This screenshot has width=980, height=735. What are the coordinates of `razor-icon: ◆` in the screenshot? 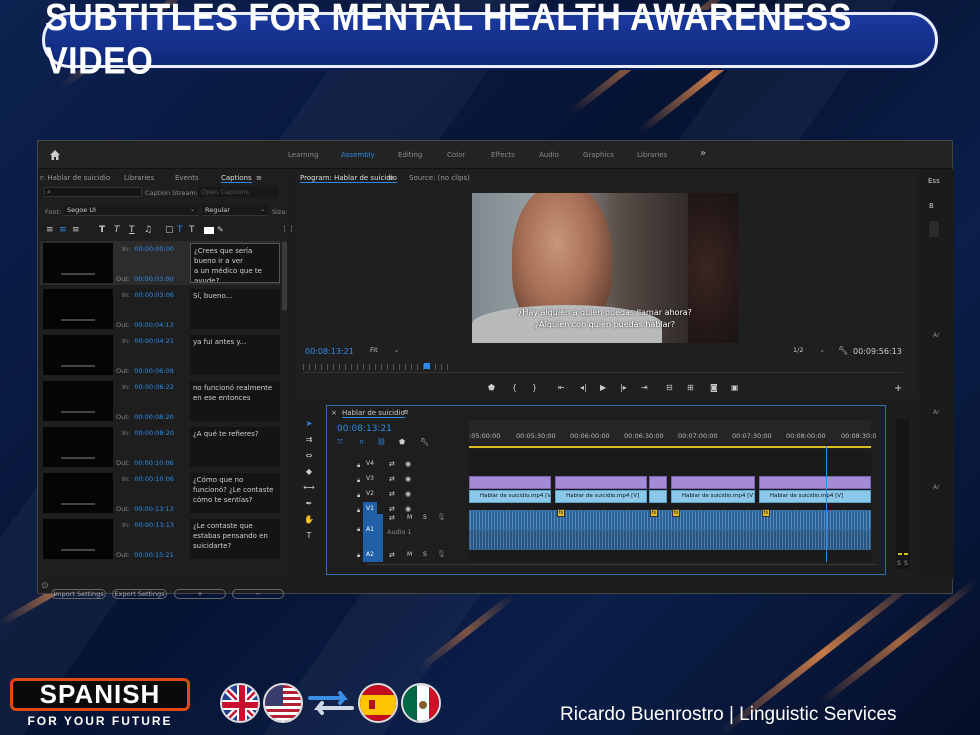 It's located at (309, 472).